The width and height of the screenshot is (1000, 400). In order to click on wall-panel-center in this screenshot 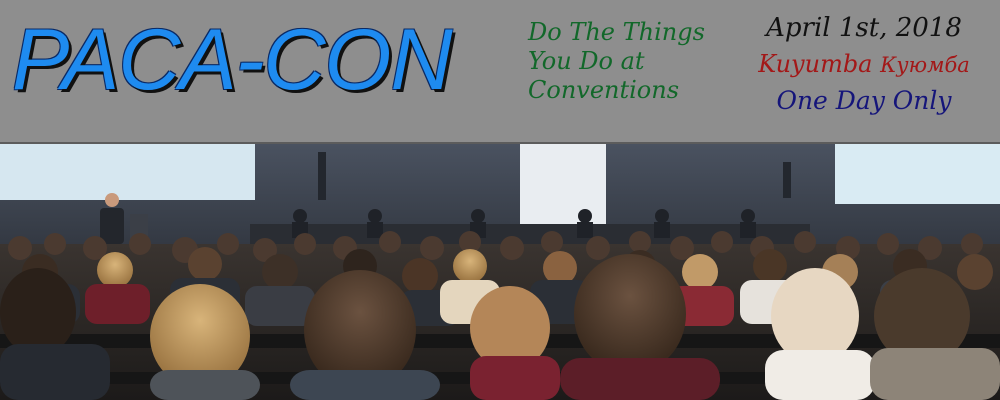, I will do `click(563, 190)`.